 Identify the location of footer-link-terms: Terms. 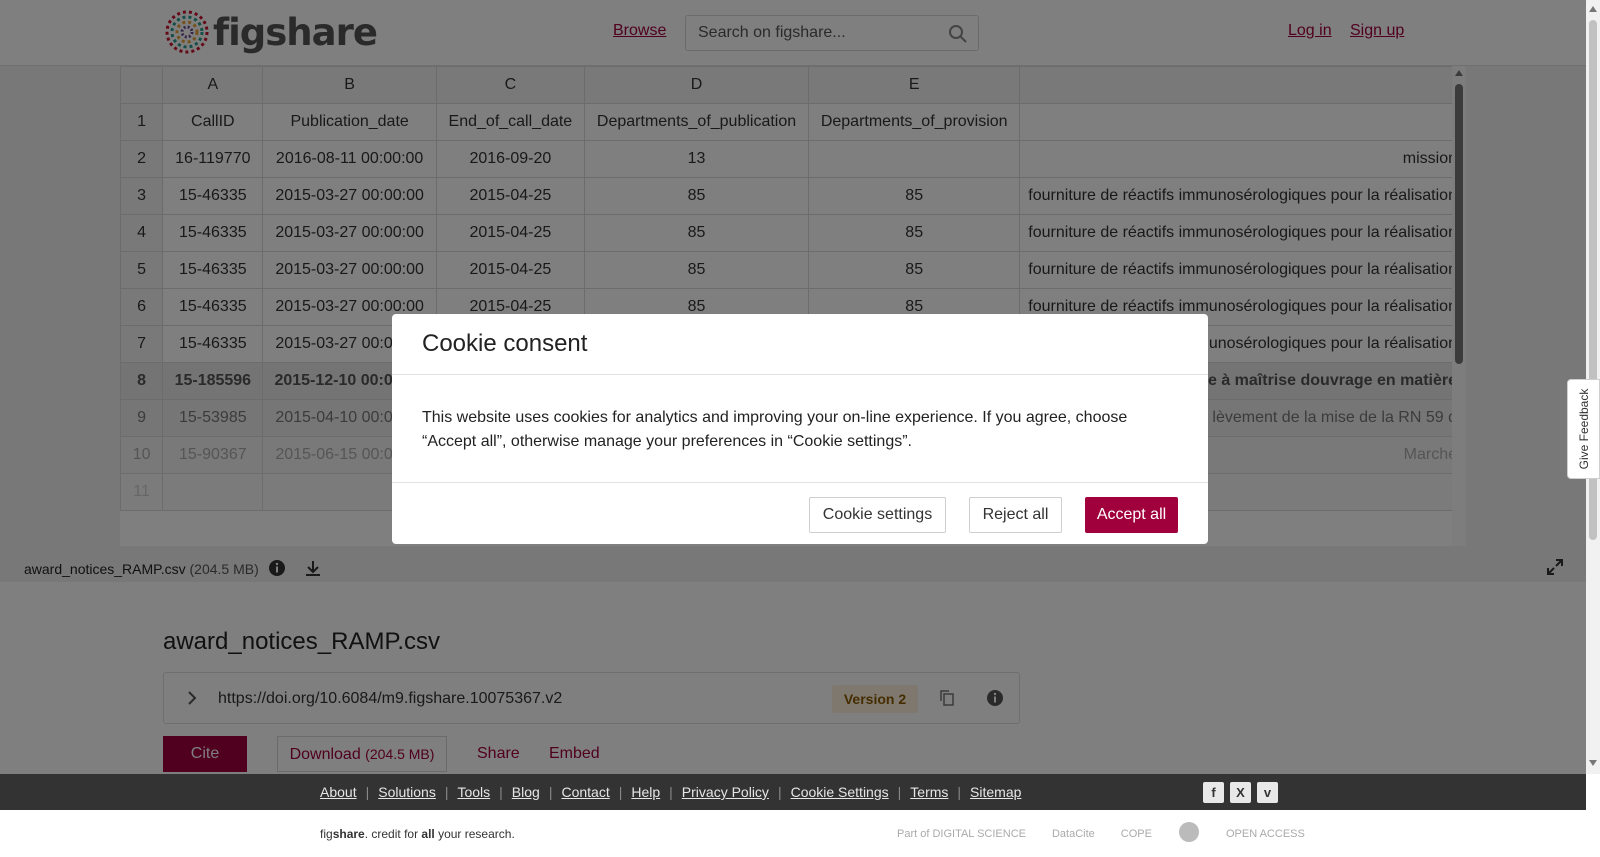
(929, 792).